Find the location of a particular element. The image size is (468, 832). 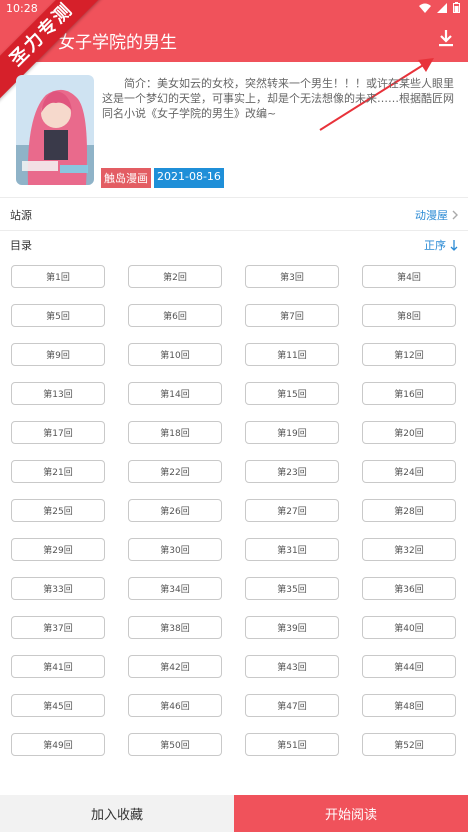

episode-button: 第34回 is located at coordinates (175, 588).